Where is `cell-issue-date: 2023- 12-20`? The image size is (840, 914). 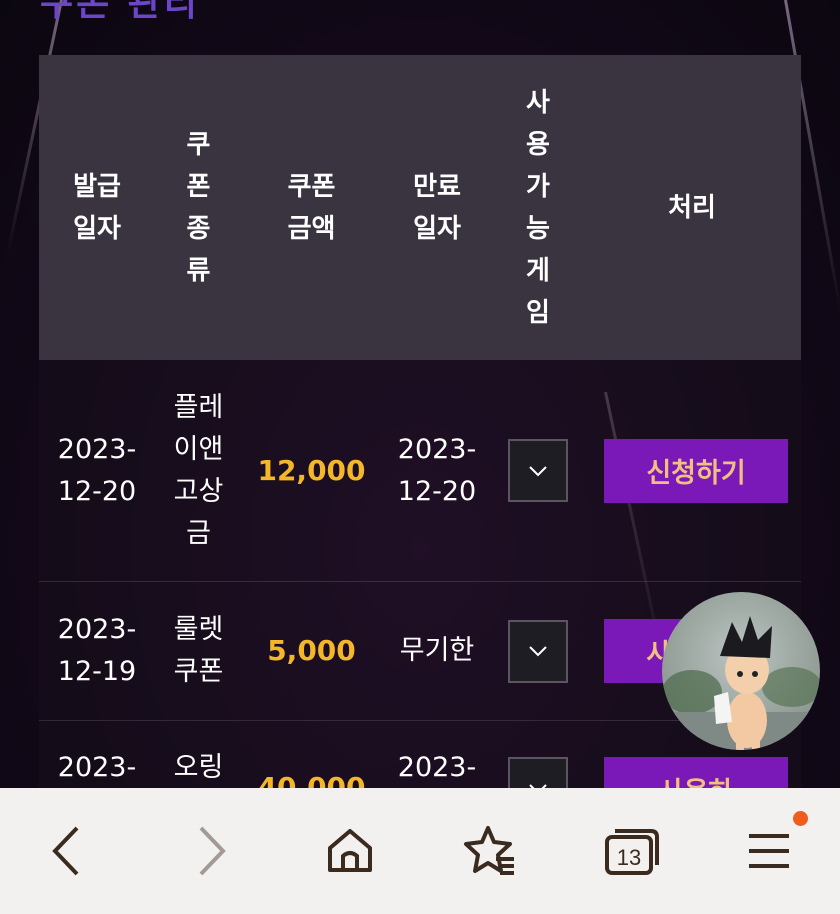
cell-issue-date: 2023- 12-20 is located at coordinates (97, 470).